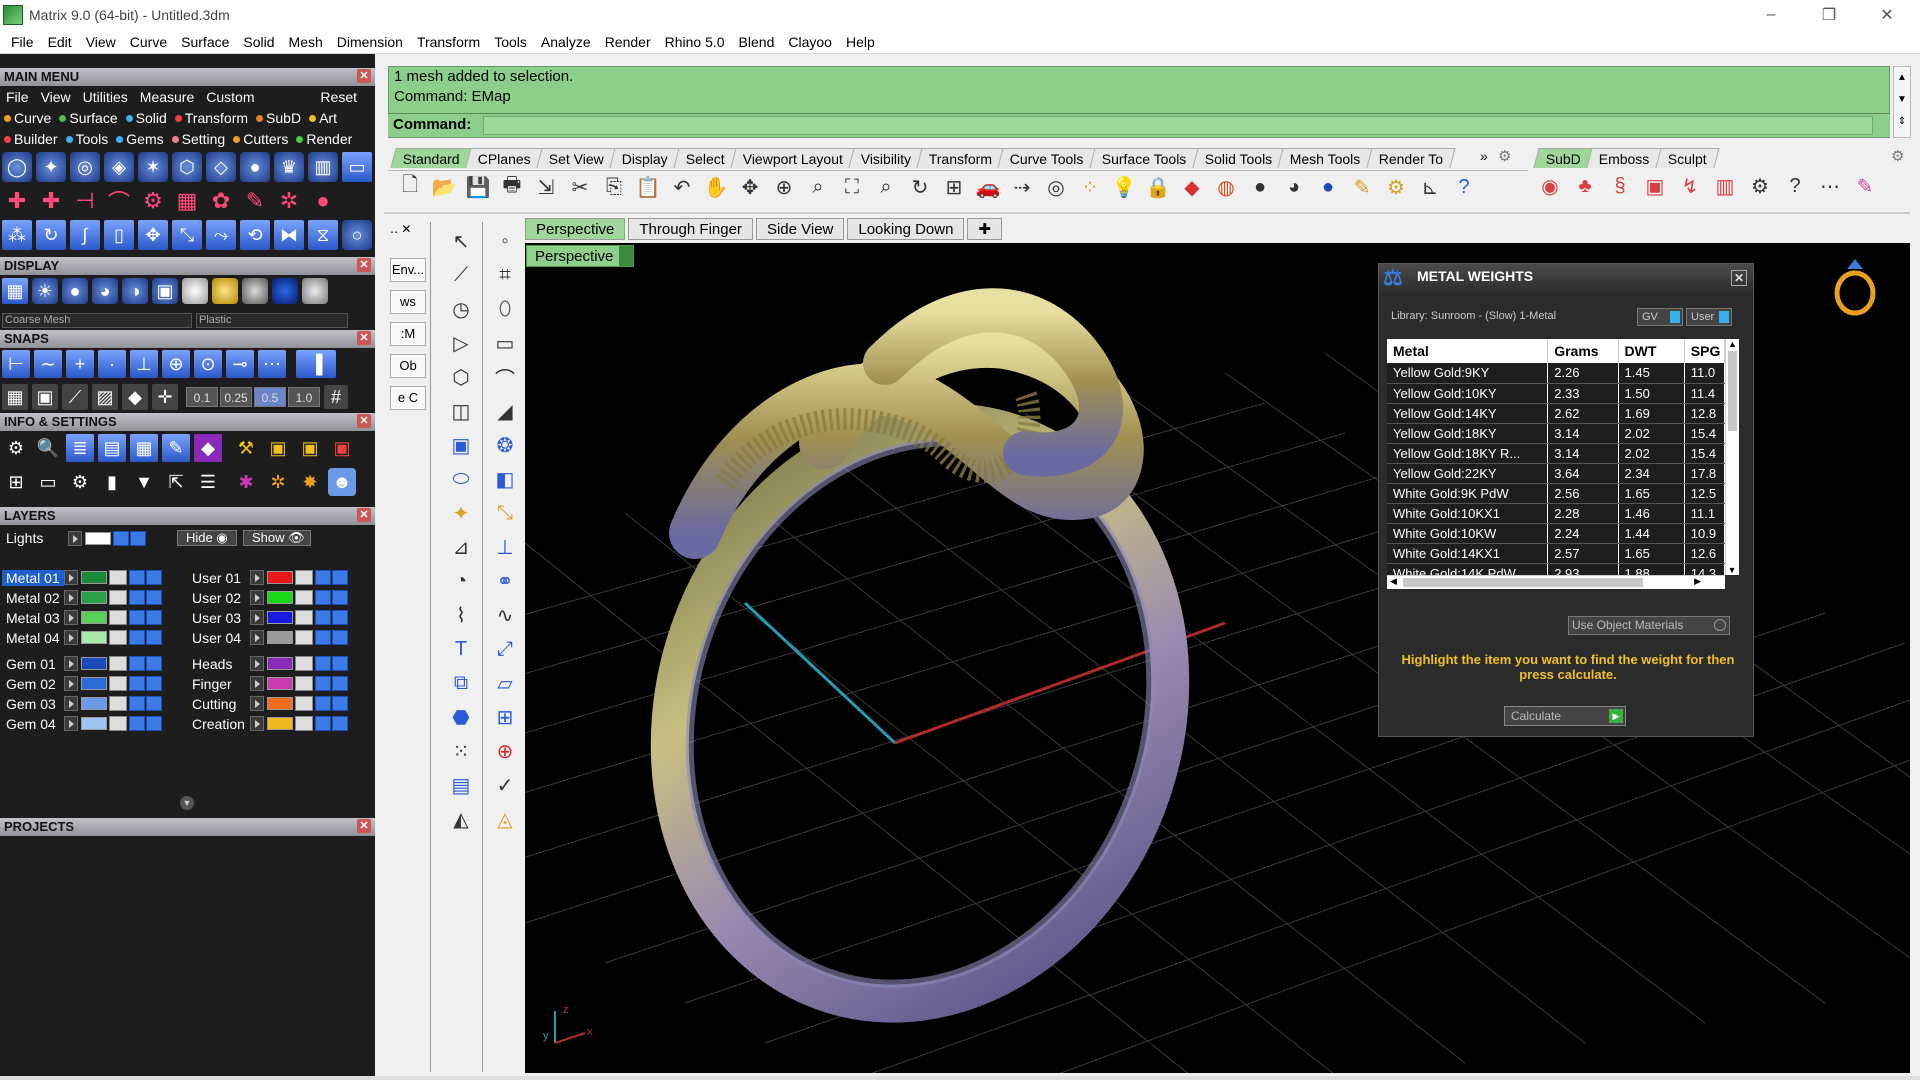 The height and width of the screenshot is (1080, 1920). I want to click on layer-row: Metal 02, so click(82, 597).